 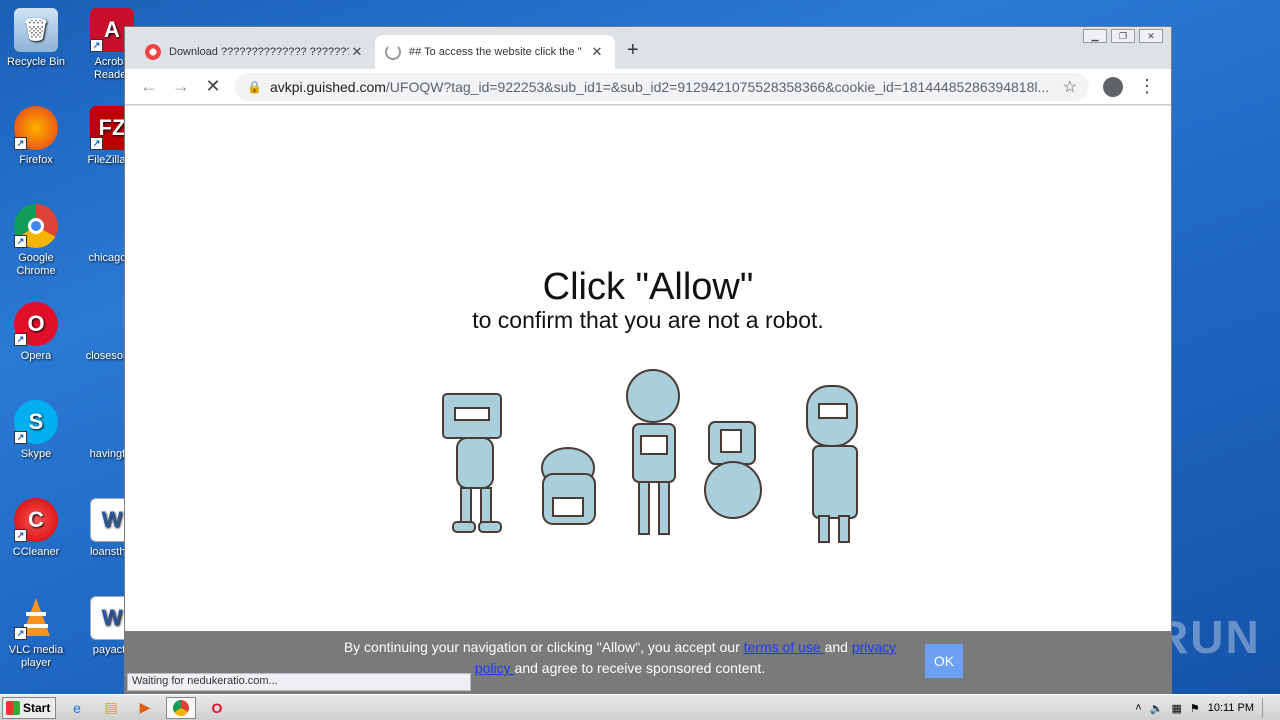 I want to click on close-window-button: ✕, so click(x=1151, y=36).